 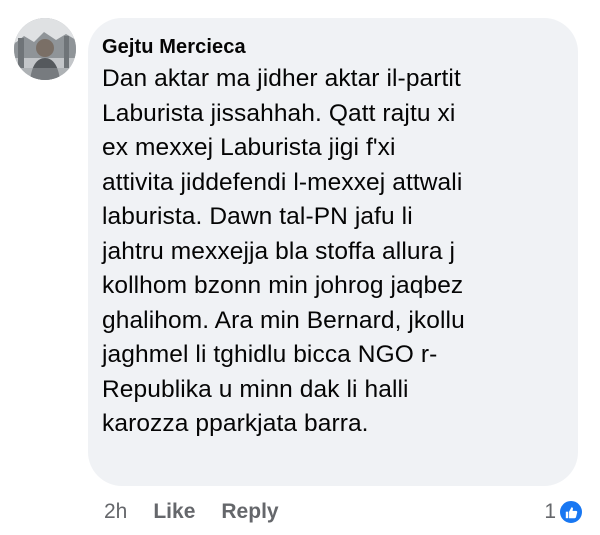 I want to click on reply-button: Reply, so click(x=249, y=512).